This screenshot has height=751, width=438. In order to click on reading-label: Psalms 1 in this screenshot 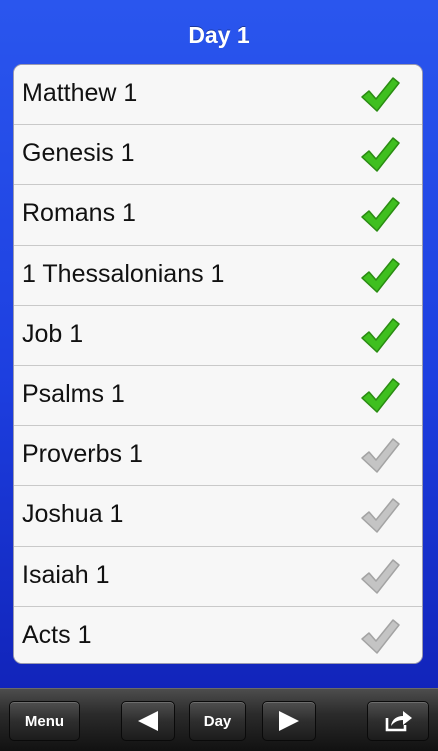, I will do `click(73, 393)`.